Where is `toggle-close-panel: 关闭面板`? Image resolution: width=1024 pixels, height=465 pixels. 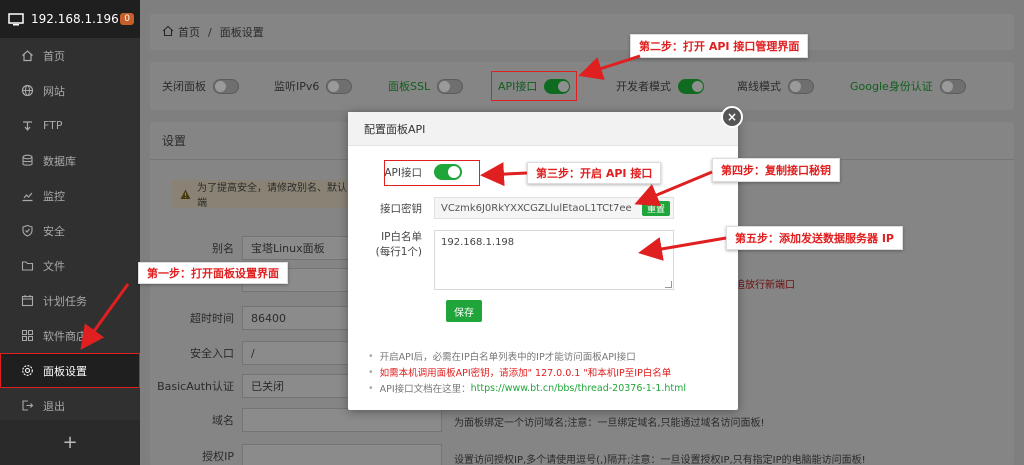
toggle-close-panel: 关闭面板 is located at coordinates (200, 86).